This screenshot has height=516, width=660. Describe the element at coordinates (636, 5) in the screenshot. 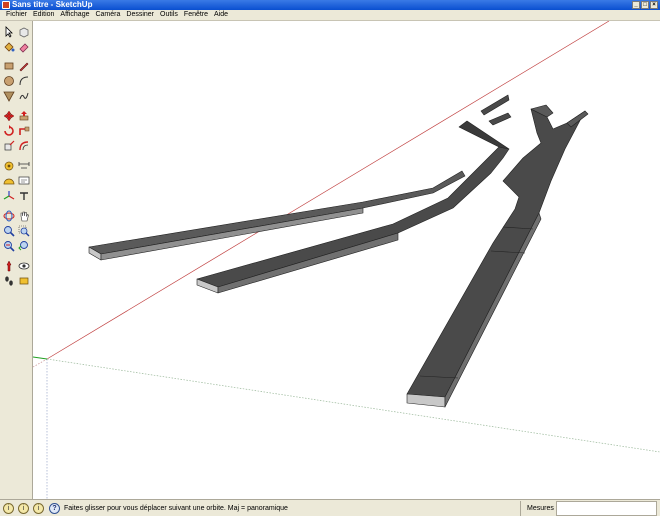

I see `minimize-button: _` at that location.